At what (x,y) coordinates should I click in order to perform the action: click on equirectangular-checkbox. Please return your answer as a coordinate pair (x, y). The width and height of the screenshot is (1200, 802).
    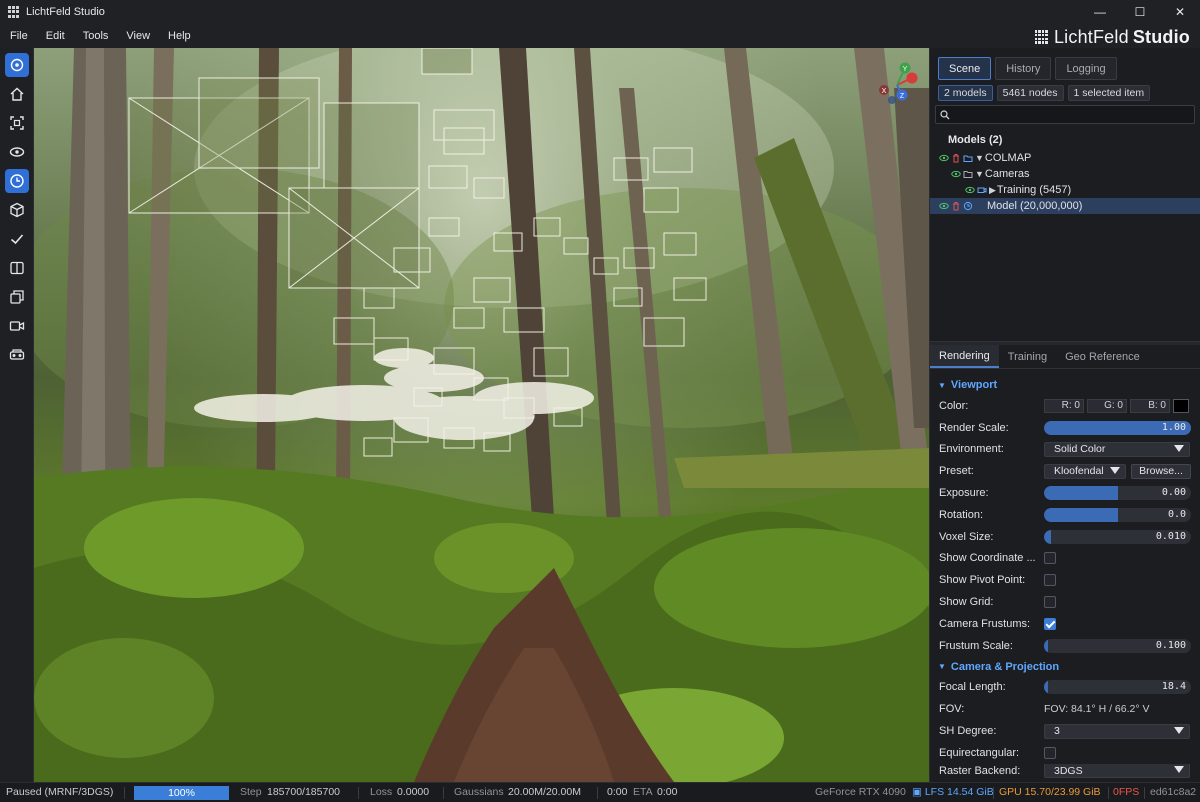
    Looking at the image, I should click on (1050, 752).